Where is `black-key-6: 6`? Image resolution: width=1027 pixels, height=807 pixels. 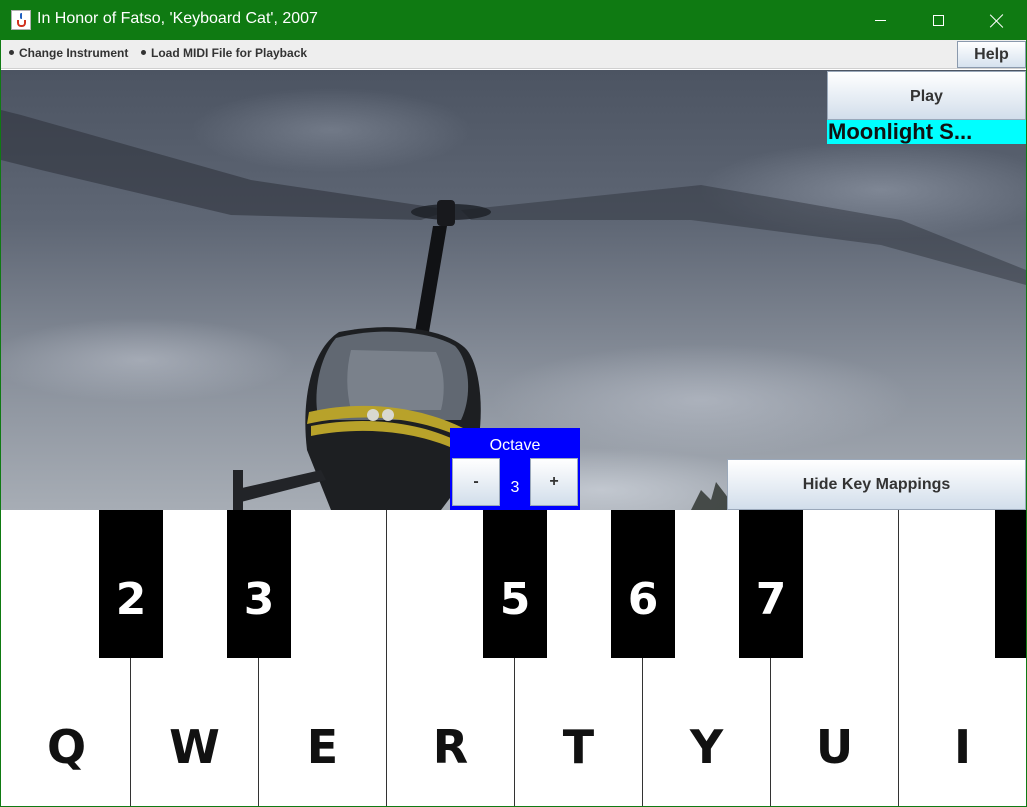 black-key-6: 6 is located at coordinates (643, 584).